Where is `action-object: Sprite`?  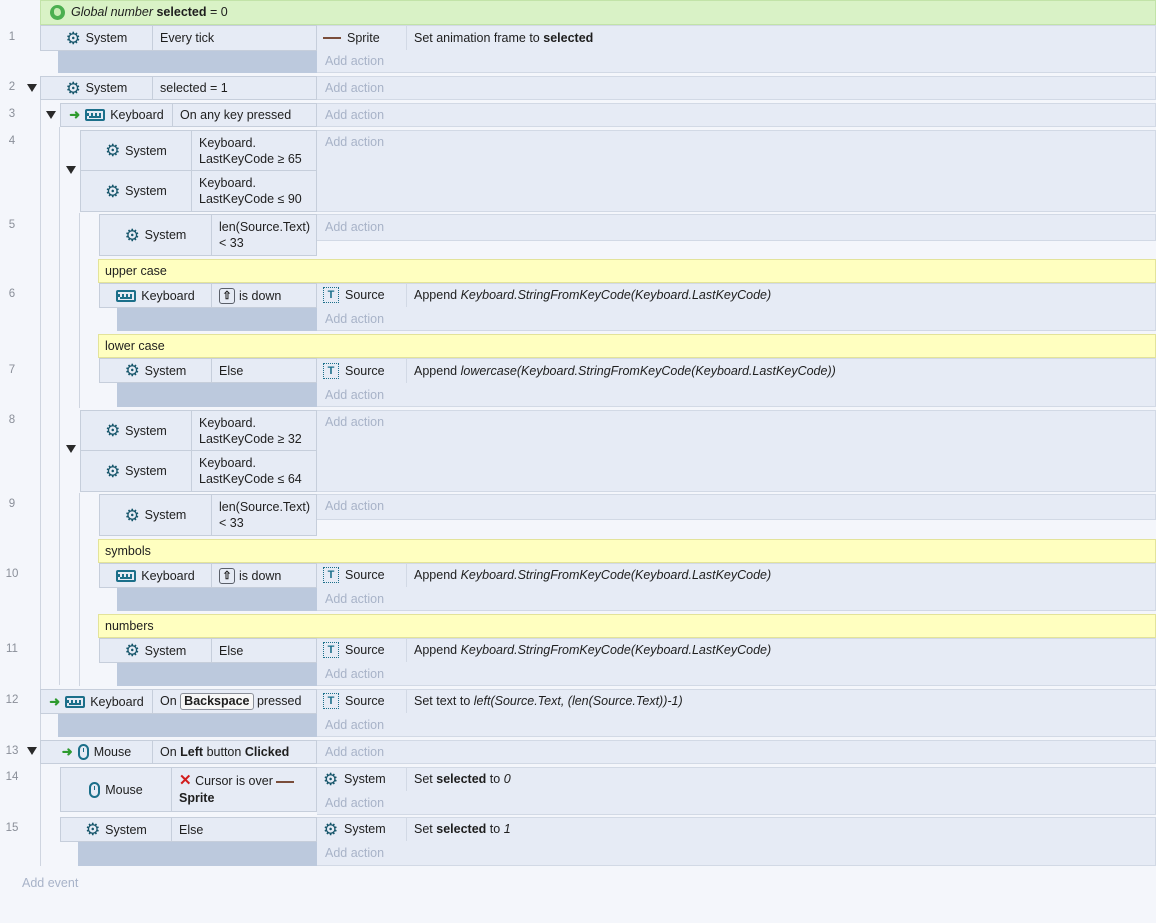 action-object: Sprite is located at coordinates (362, 38).